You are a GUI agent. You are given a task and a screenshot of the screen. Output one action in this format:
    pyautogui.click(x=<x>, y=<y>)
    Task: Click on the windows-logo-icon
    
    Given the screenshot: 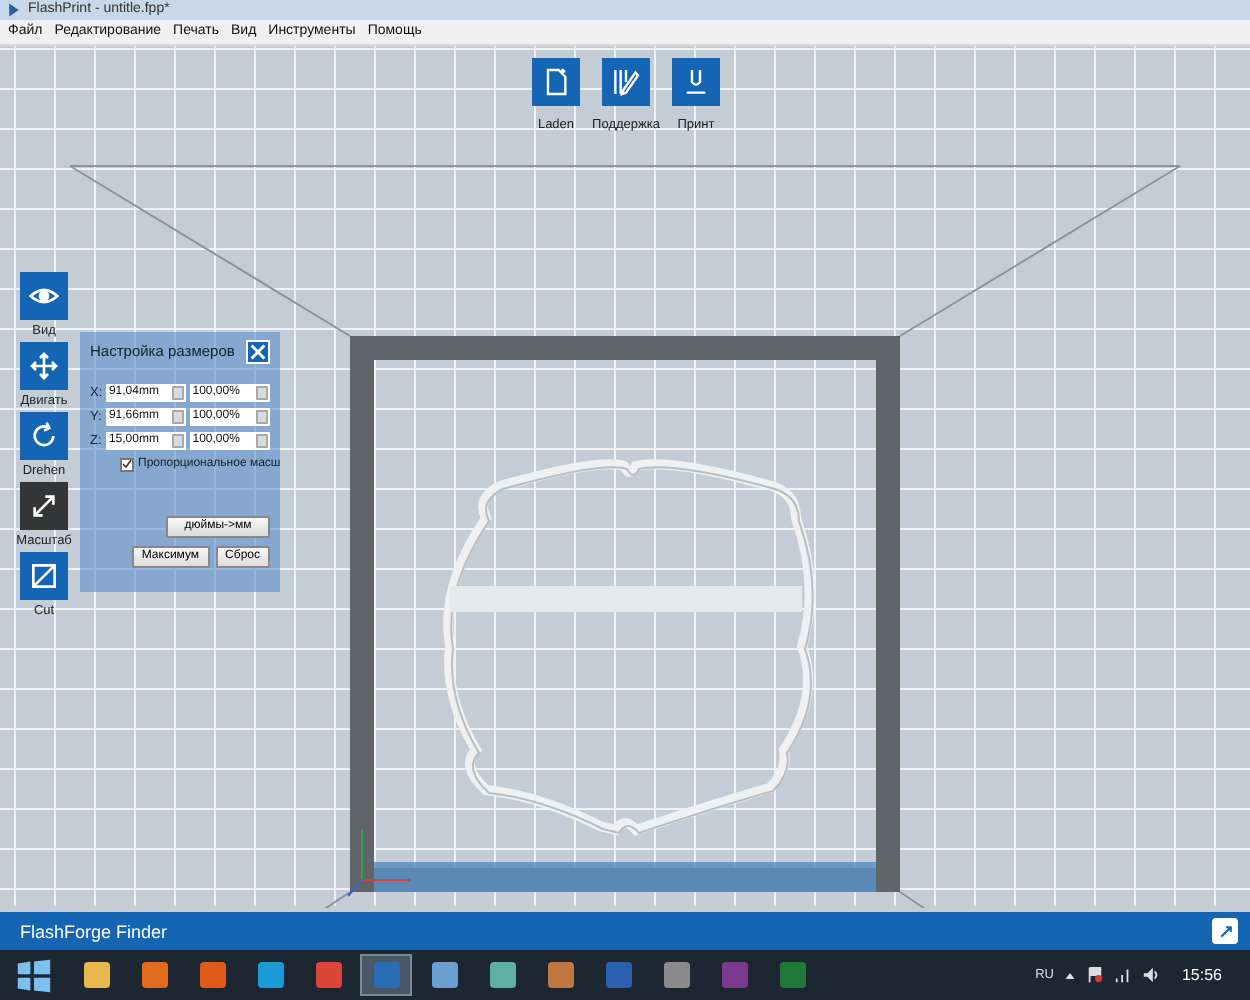 What is the action you would take?
    pyautogui.click(x=34, y=975)
    